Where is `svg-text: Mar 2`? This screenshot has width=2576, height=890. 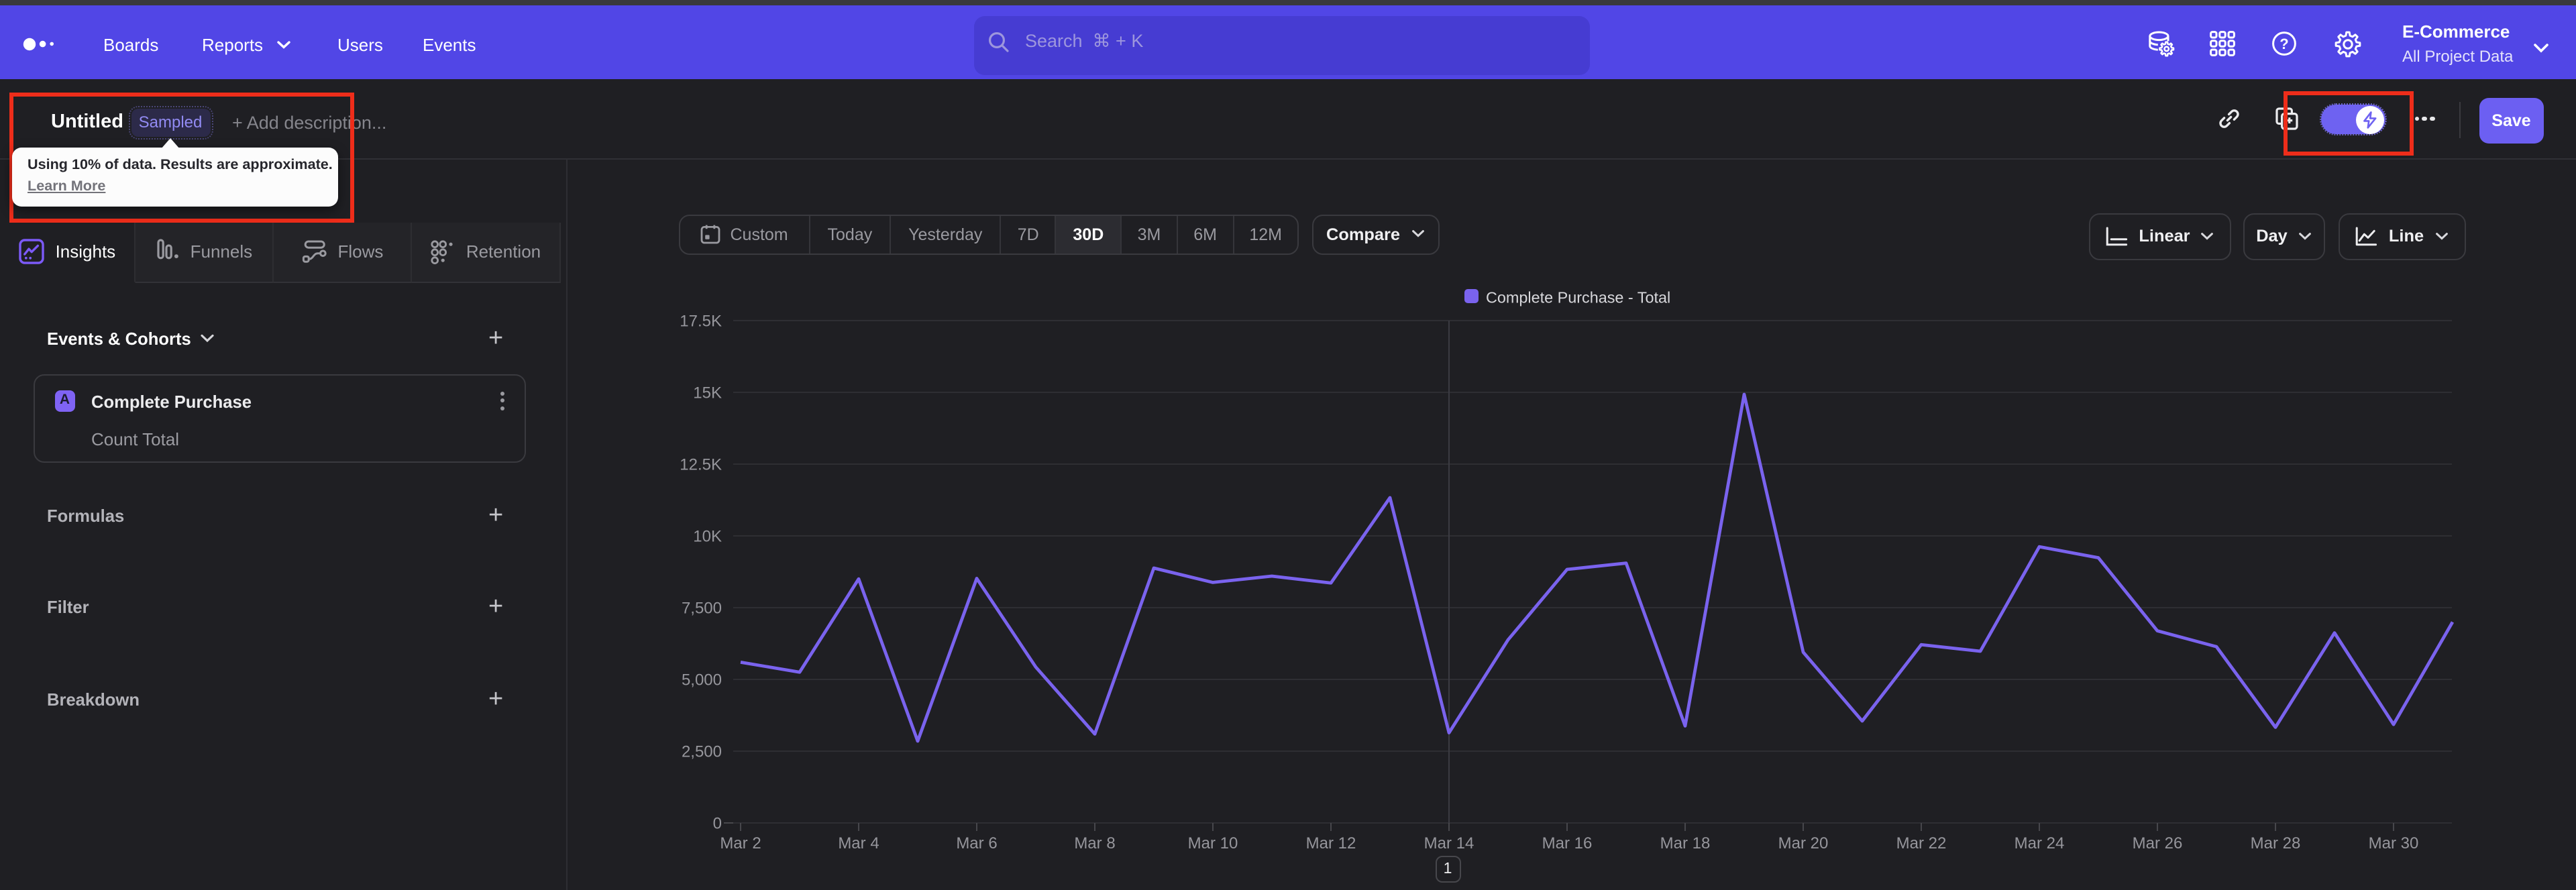
svg-text: Mar 2 is located at coordinates (740, 843).